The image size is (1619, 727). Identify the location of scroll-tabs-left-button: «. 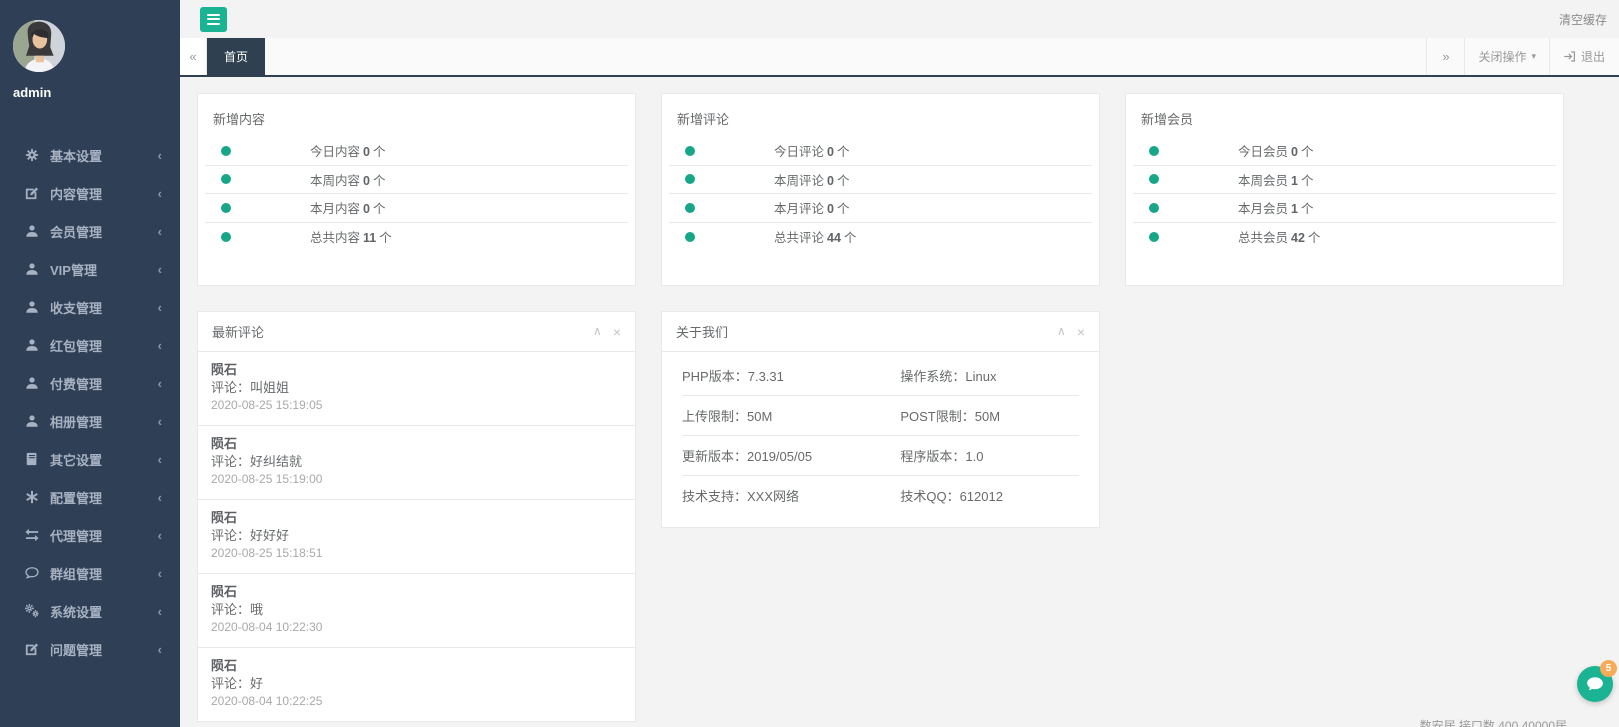
(193, 56).